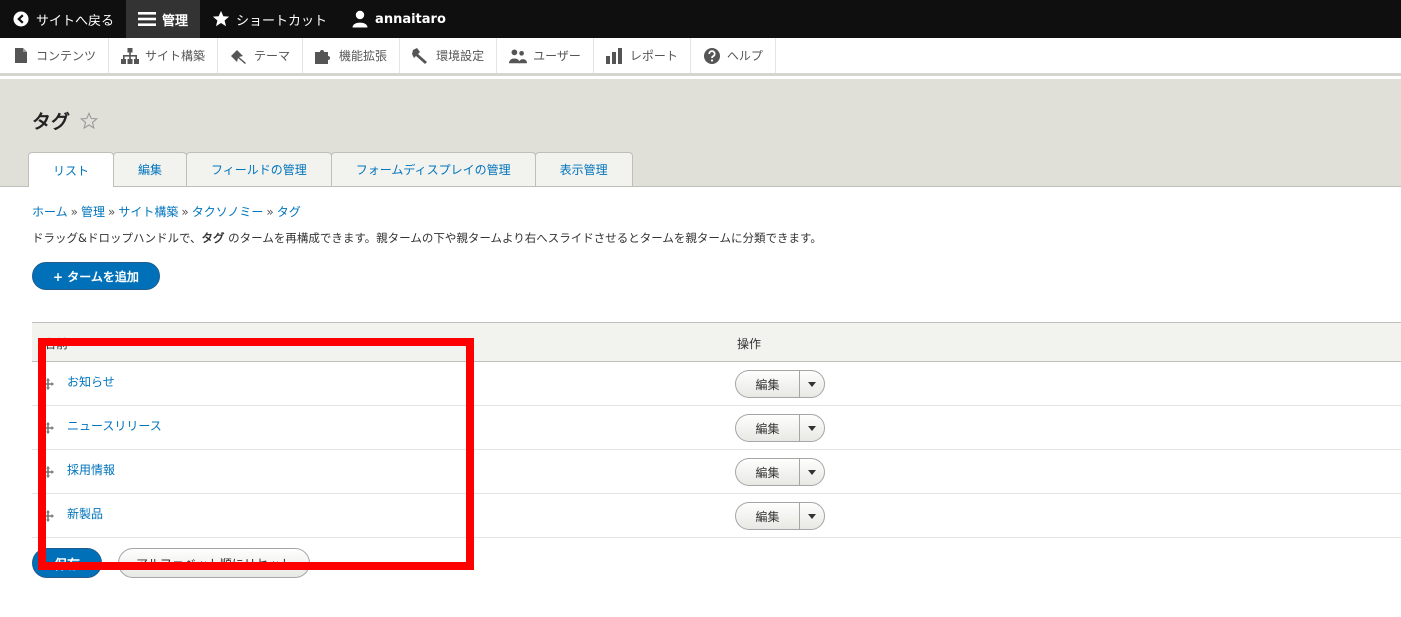 Image resolution: width=1401 pixels, height=617 pixels. I want to click on primary-tabs: リスト 編集 フィールドの管理 フォームディスプレイの管理 表示管理, so click(330, 169).